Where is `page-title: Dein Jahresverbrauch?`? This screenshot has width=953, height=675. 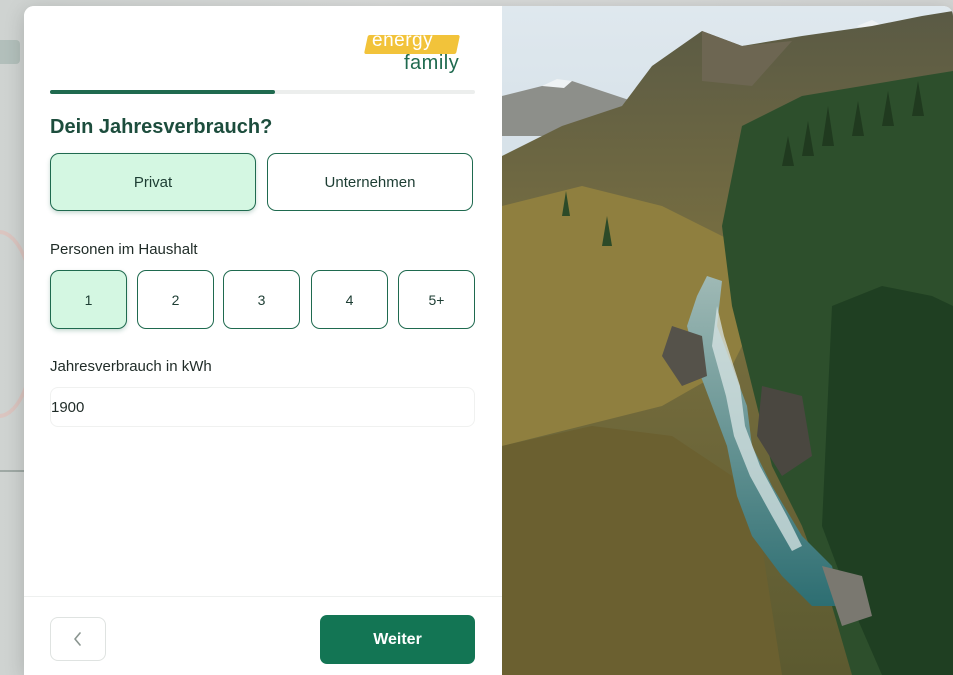 page-title: Dein Jahresverbrauch? is located at coordinates (161, 127).